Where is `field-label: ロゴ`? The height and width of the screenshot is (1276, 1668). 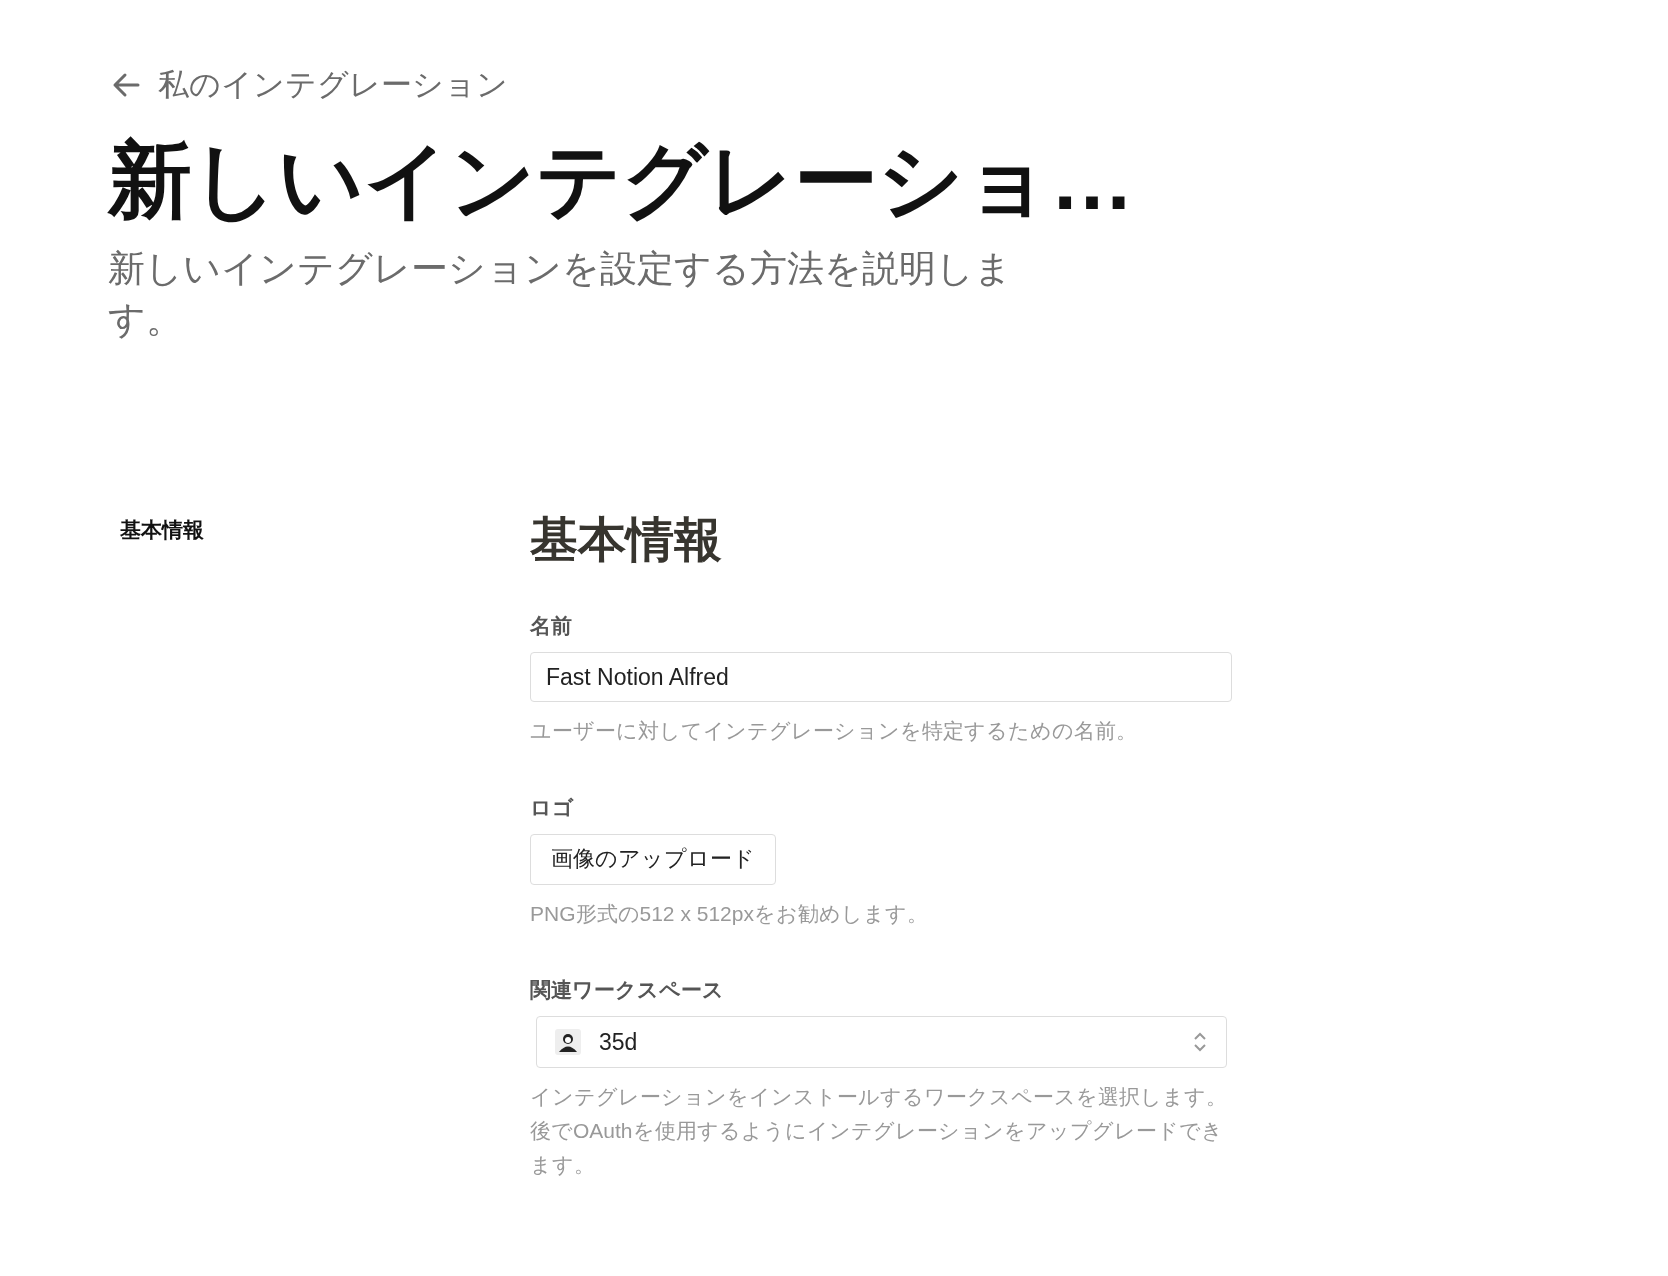
field-label: ロゴ is located at coordinates (552, 807).